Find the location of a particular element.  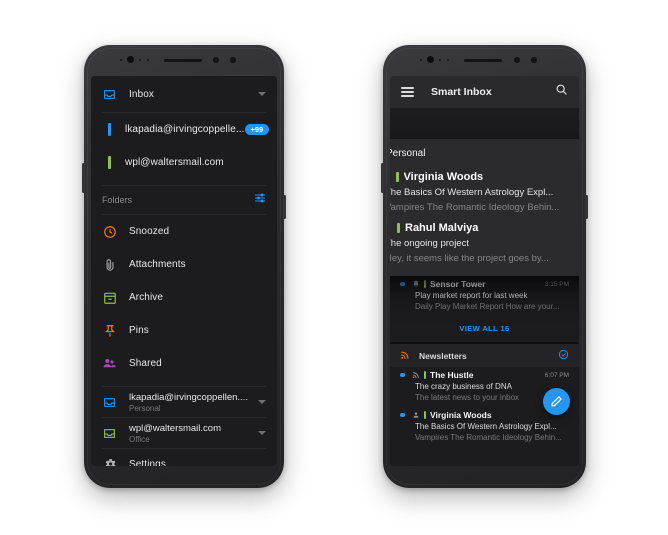

sidebar-item-settings: Settings is located at coordinates (184, 457).